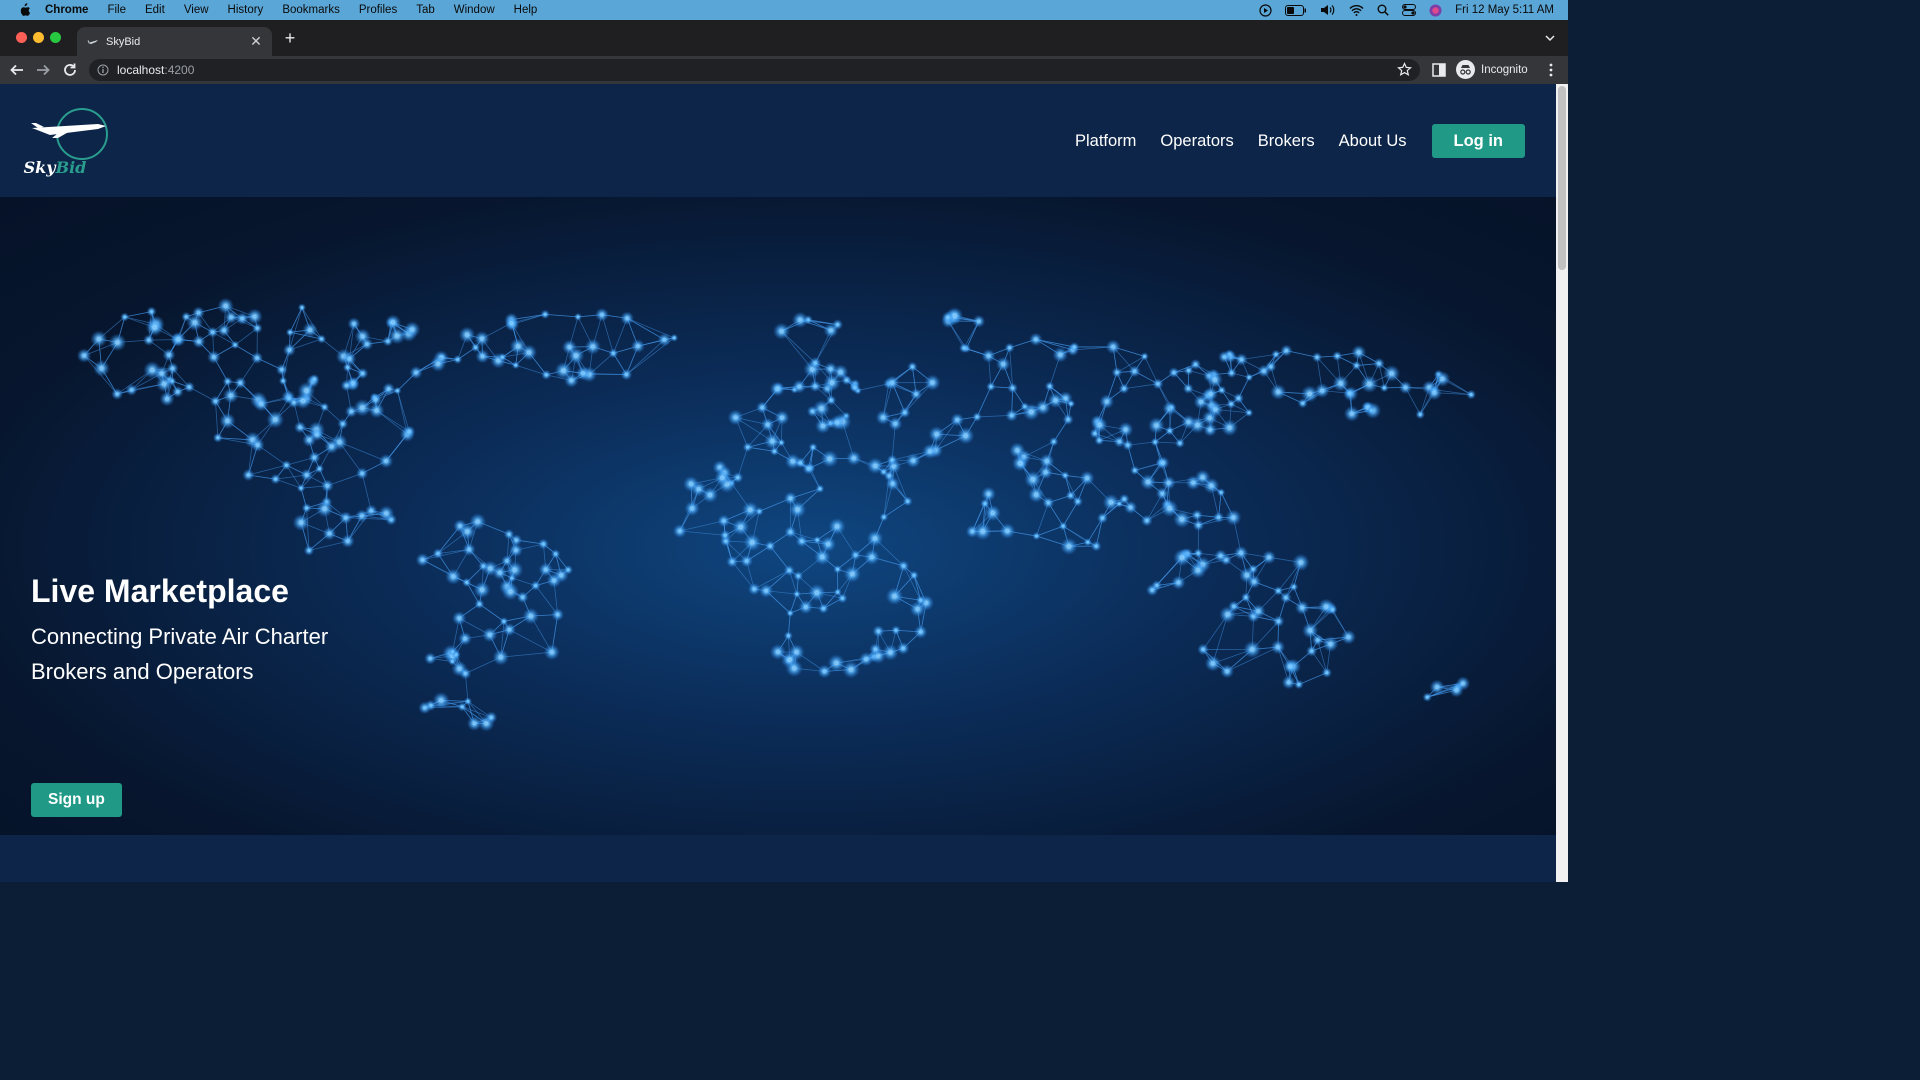 This screenshot has height=1080, width=1920. Describe the element at coordinates (1551, 70) in the screenshot. I see `browser-menu-icon` at that location.